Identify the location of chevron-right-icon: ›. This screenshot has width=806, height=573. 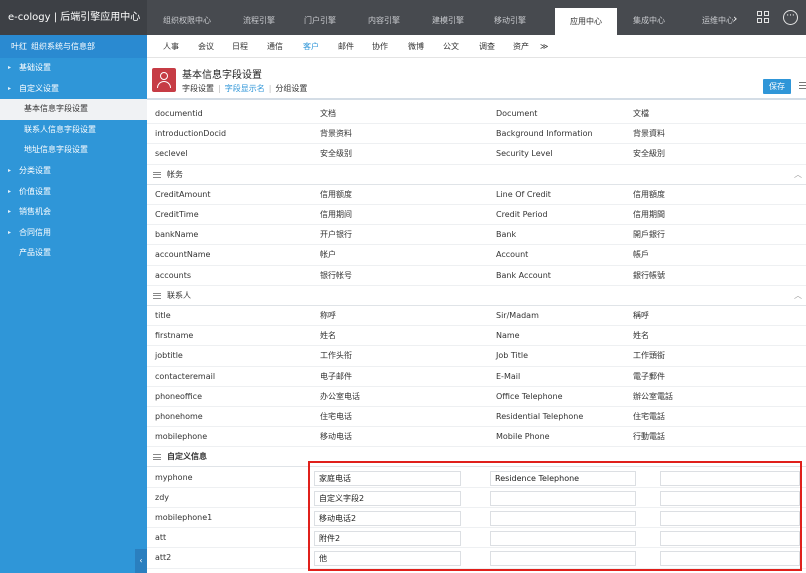
(735, 18).